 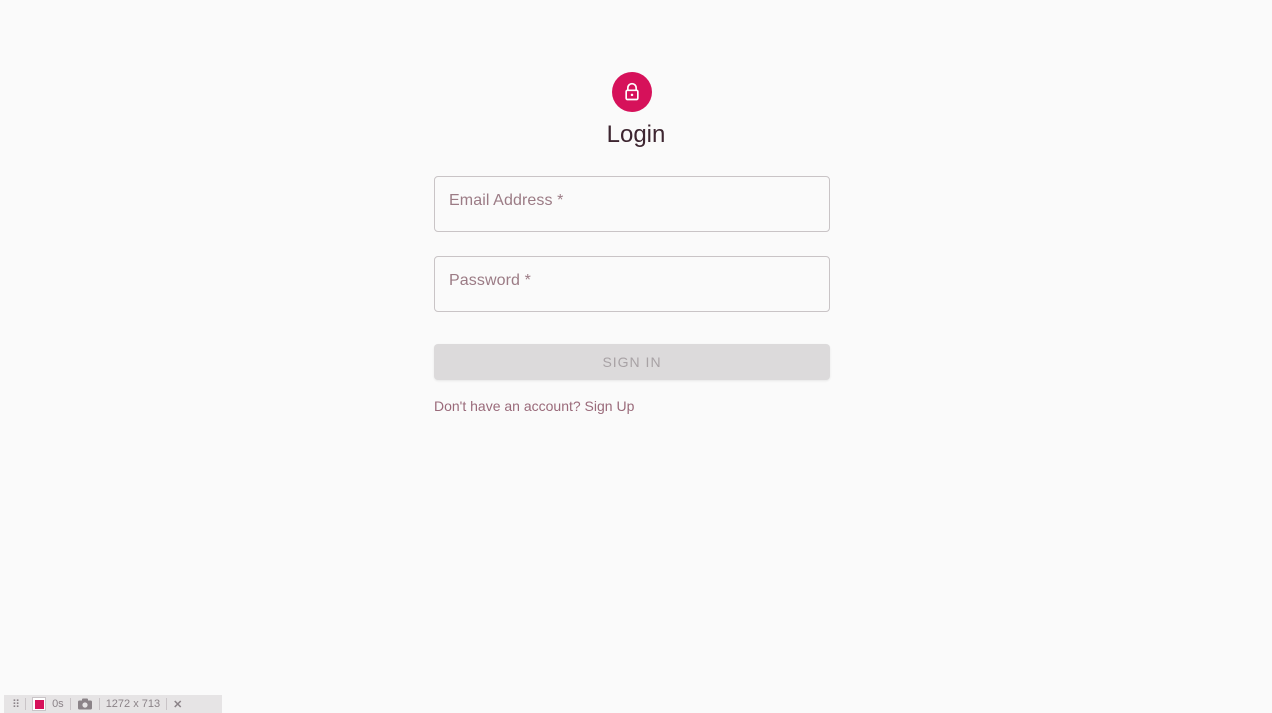 I want to click on record-icon, so click(x=39, y=704).